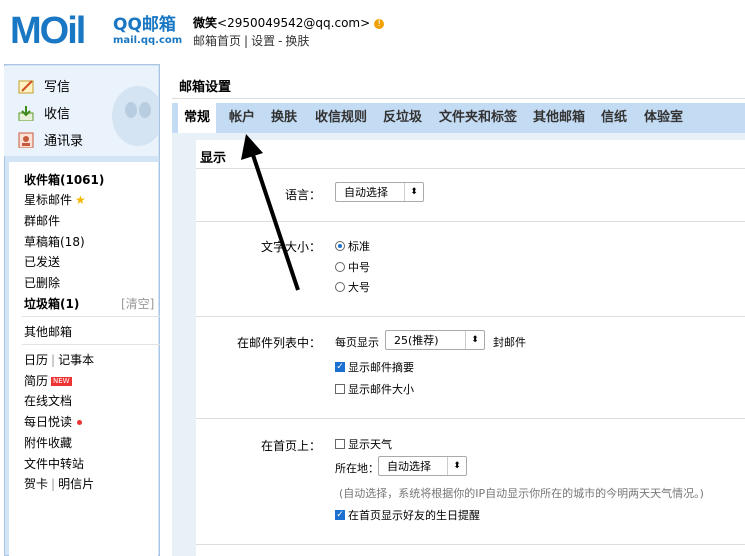  Describe the element at coordinates (213, 158) in the screenshot. I see `section-title: 显示` at that location.